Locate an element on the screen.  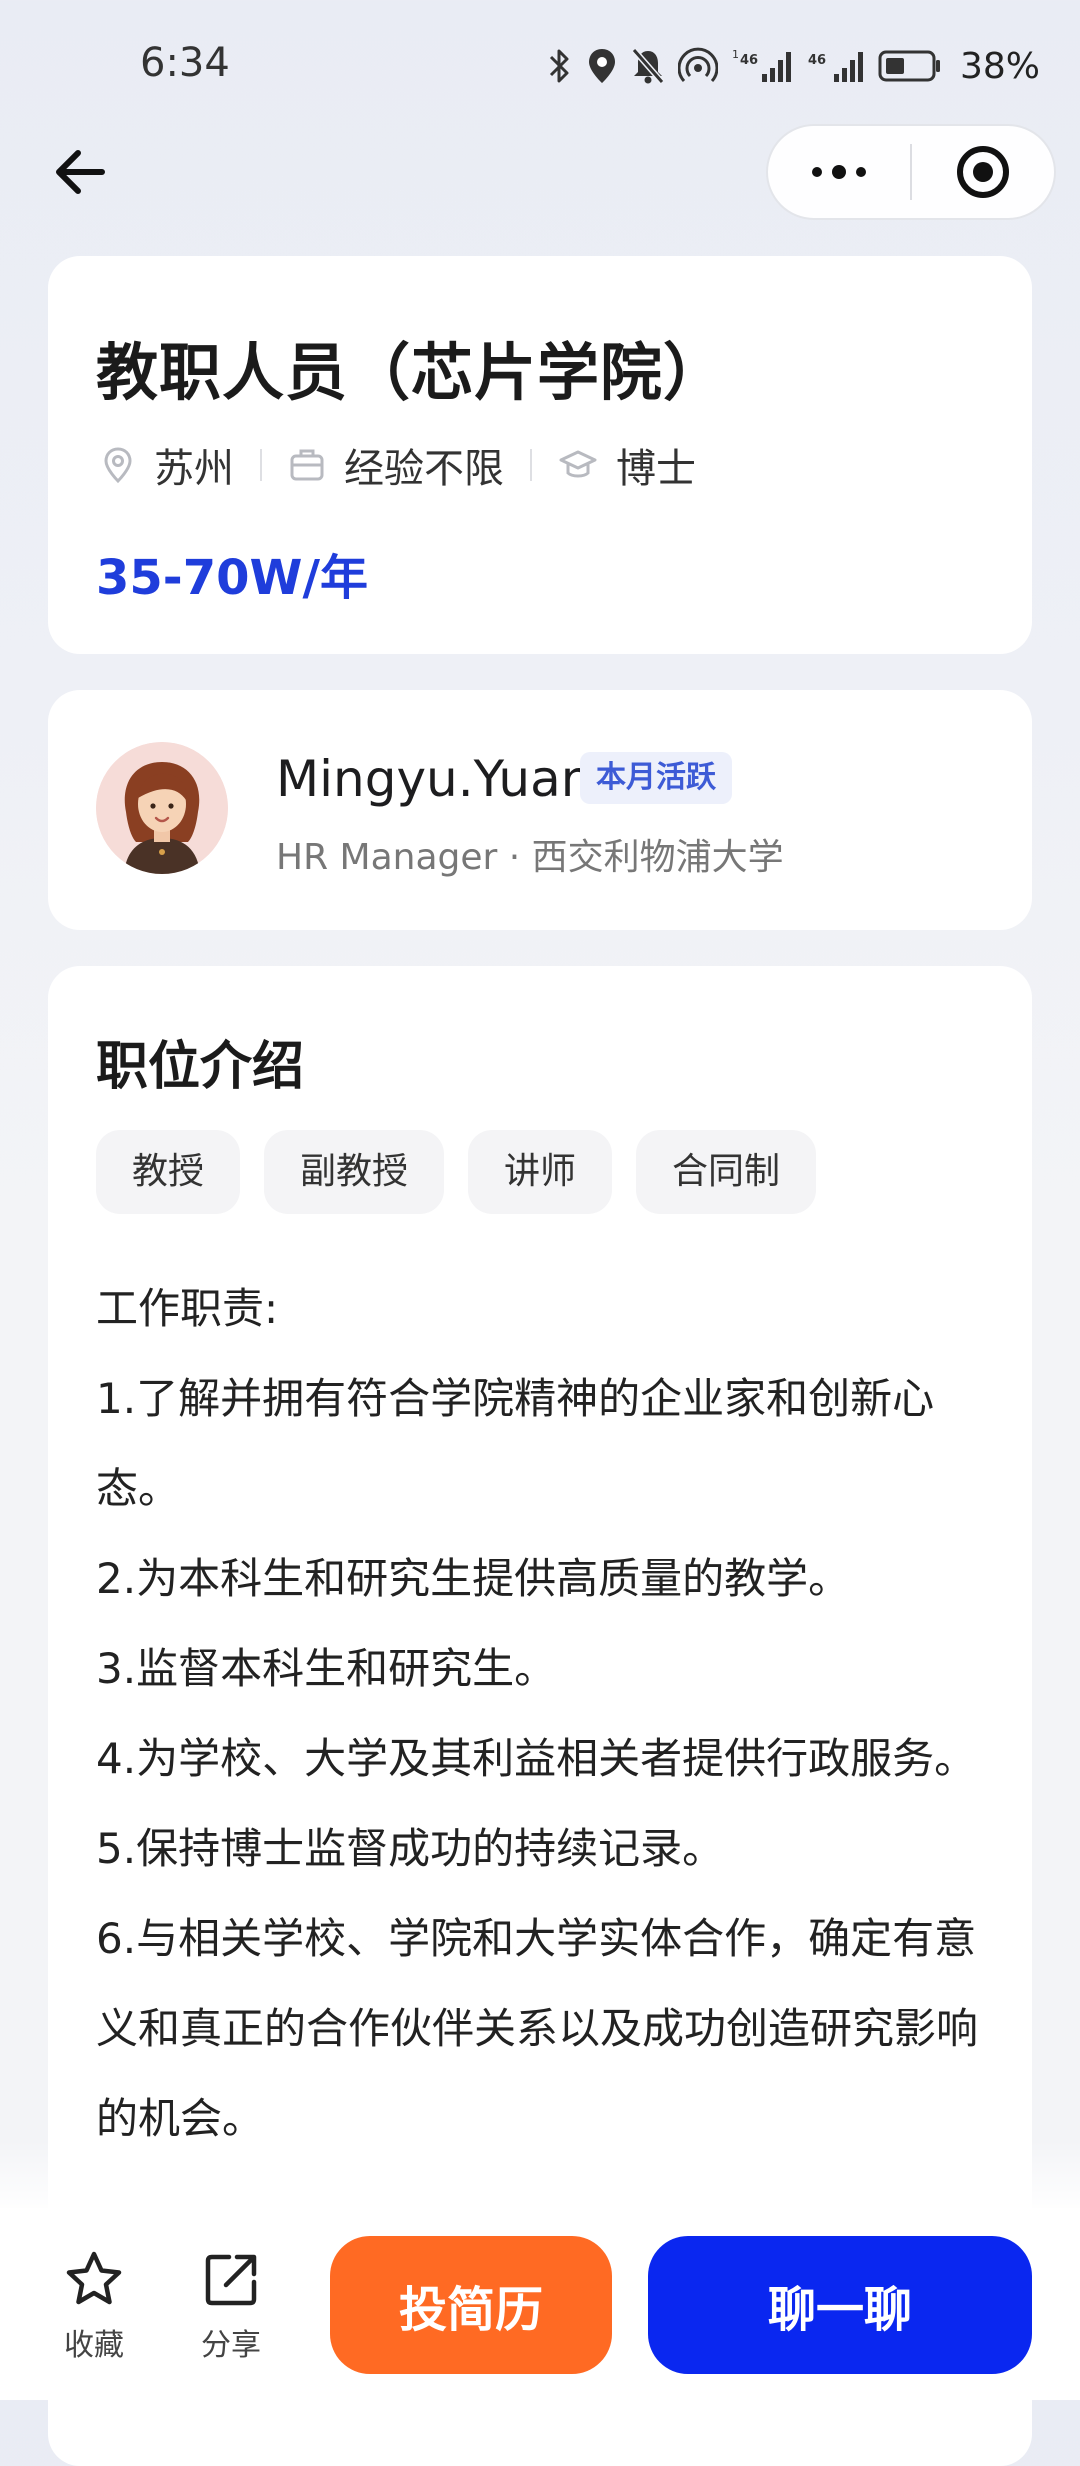
description-line: 1.了解并拥有符合学院精神的企业家和创新心态。 is located at coordinates (515, 1443).